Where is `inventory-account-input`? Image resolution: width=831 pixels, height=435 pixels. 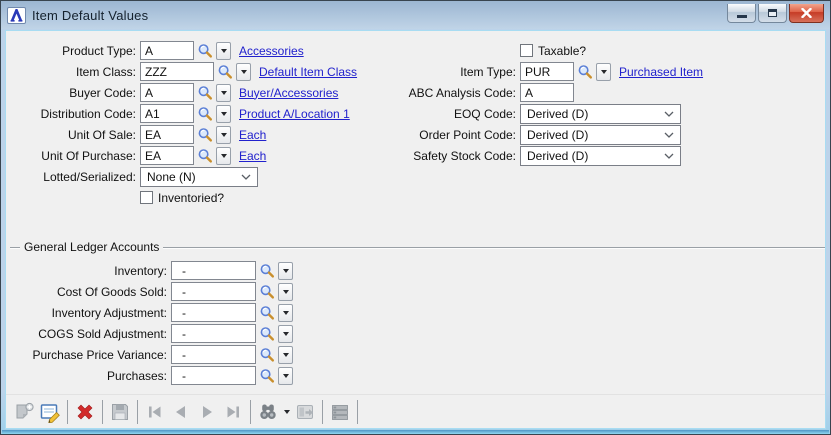
inventory-account-input is located at coordinates (213, 270).